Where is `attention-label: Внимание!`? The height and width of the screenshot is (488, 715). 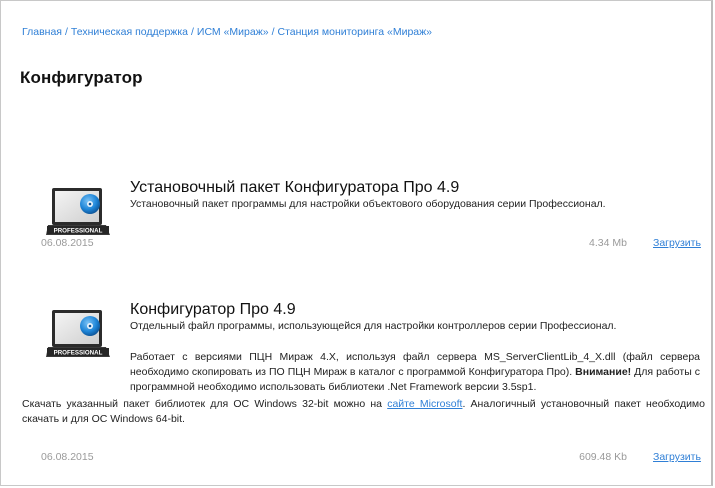
attention-label: Внимание! is located at coordinates (603, 372).